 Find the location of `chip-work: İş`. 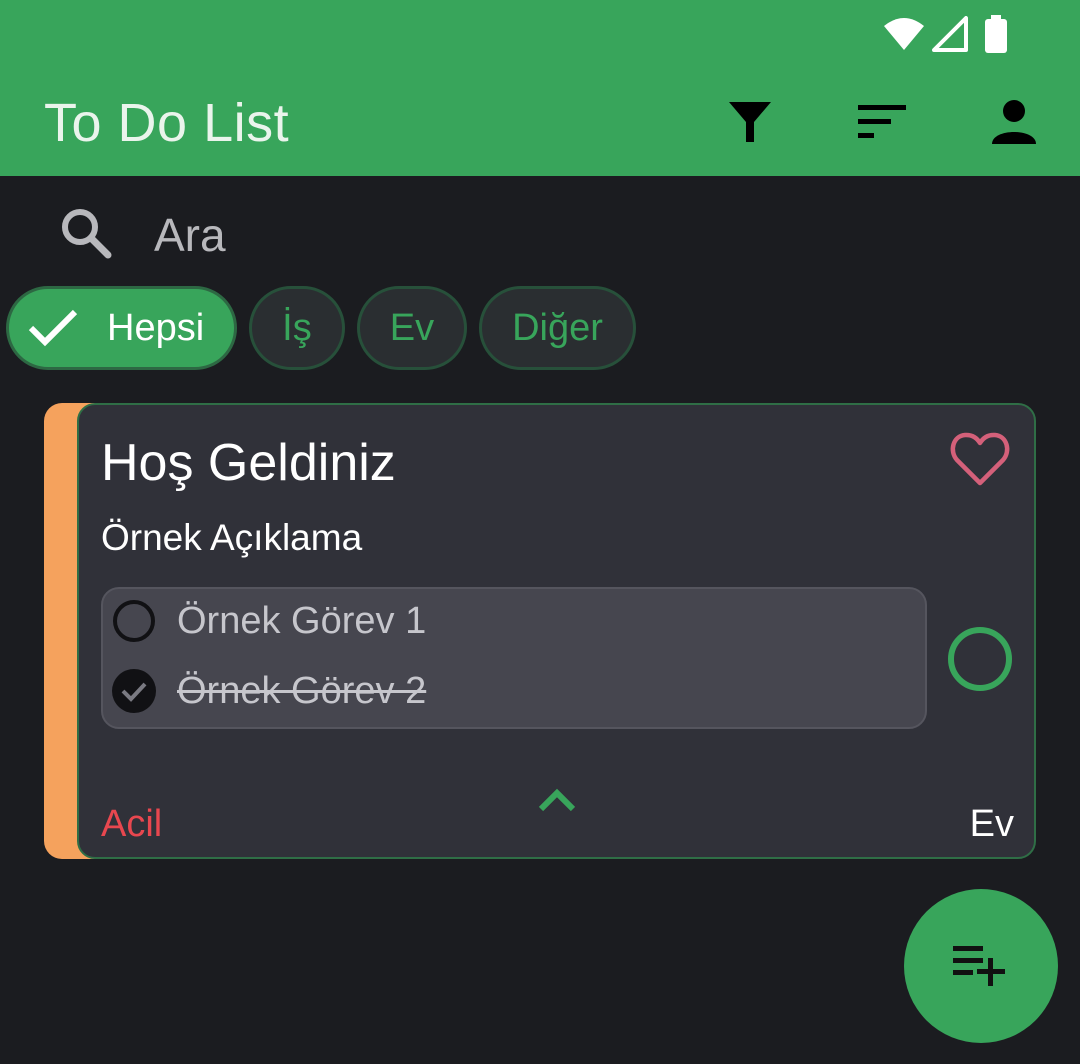

chip-work: İş is located at coordinates (297, 328).